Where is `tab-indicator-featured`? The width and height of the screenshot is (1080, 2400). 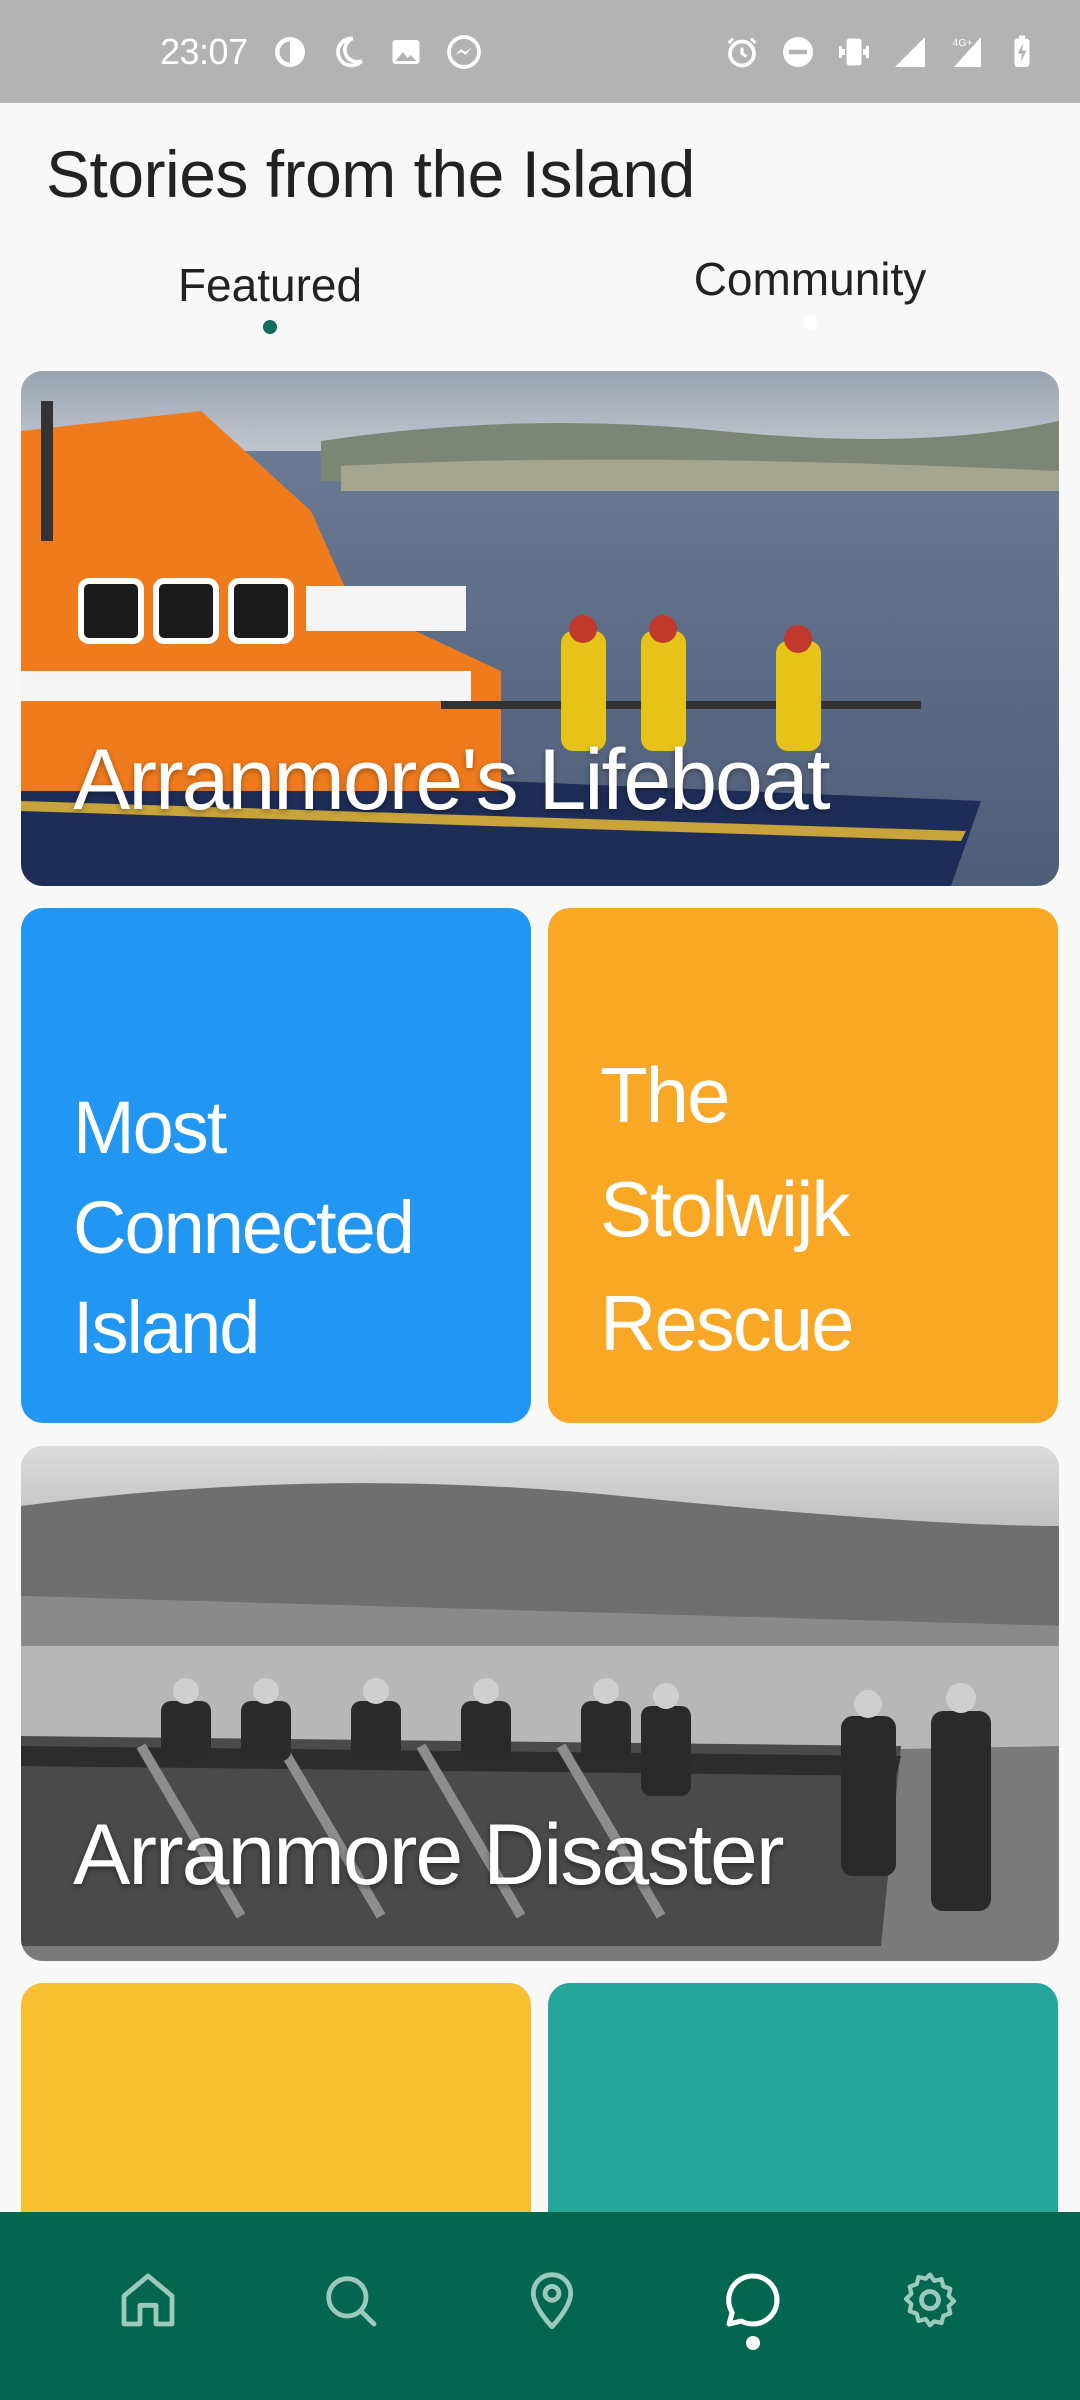 tab-indicator-featured is located at coordinates (270, 327).